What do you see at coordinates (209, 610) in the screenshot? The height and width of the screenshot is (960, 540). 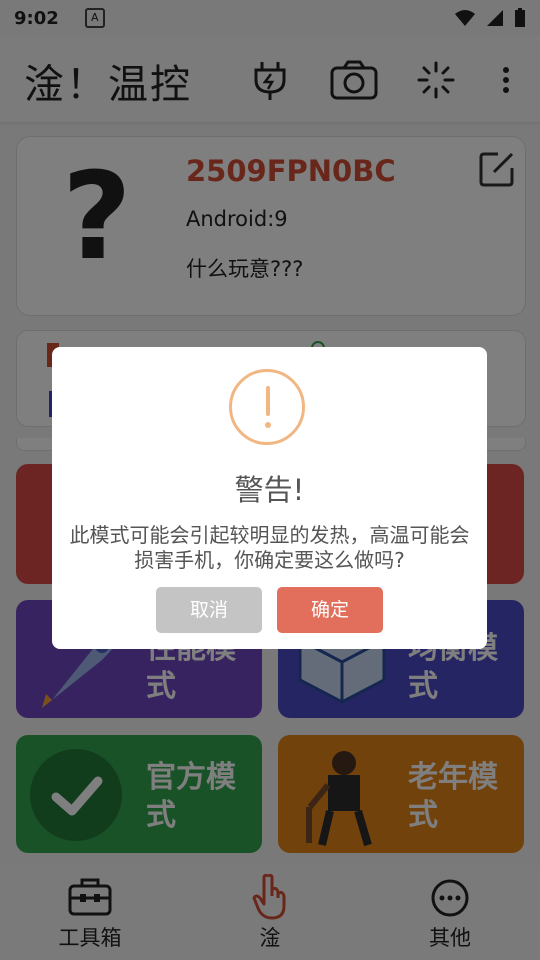 I see `cancel-button: 取消` at bounding box center [209, 610].